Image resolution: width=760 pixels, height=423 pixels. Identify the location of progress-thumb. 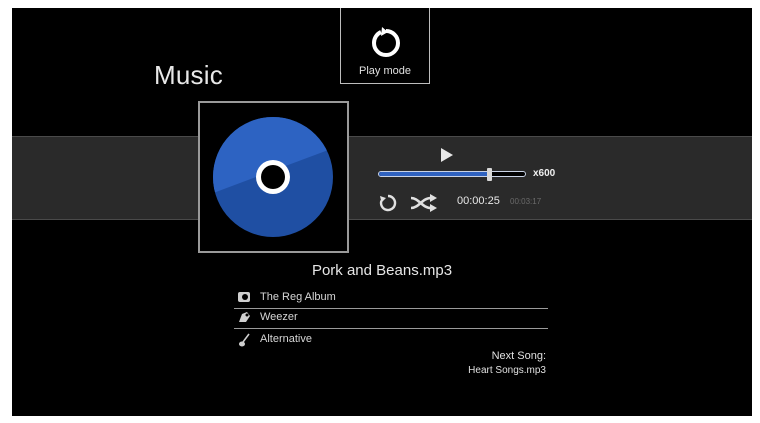
(489, 174).